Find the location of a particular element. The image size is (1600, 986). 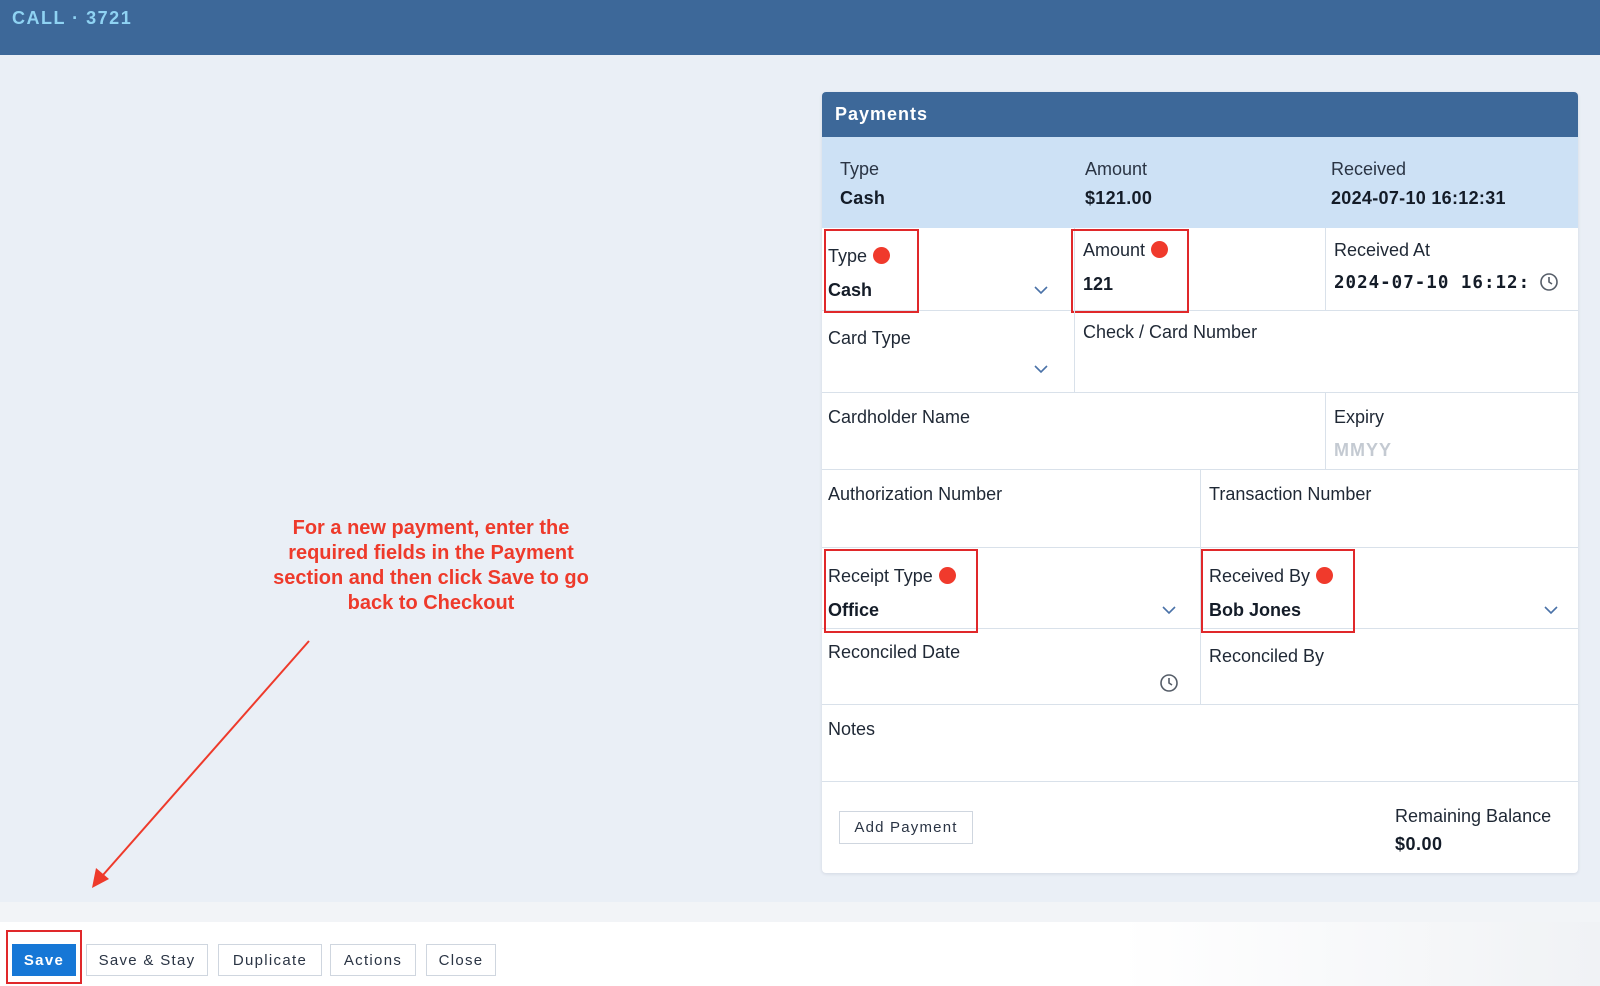

app-header: CALL · 3721 is located at coordinates (800, 27).